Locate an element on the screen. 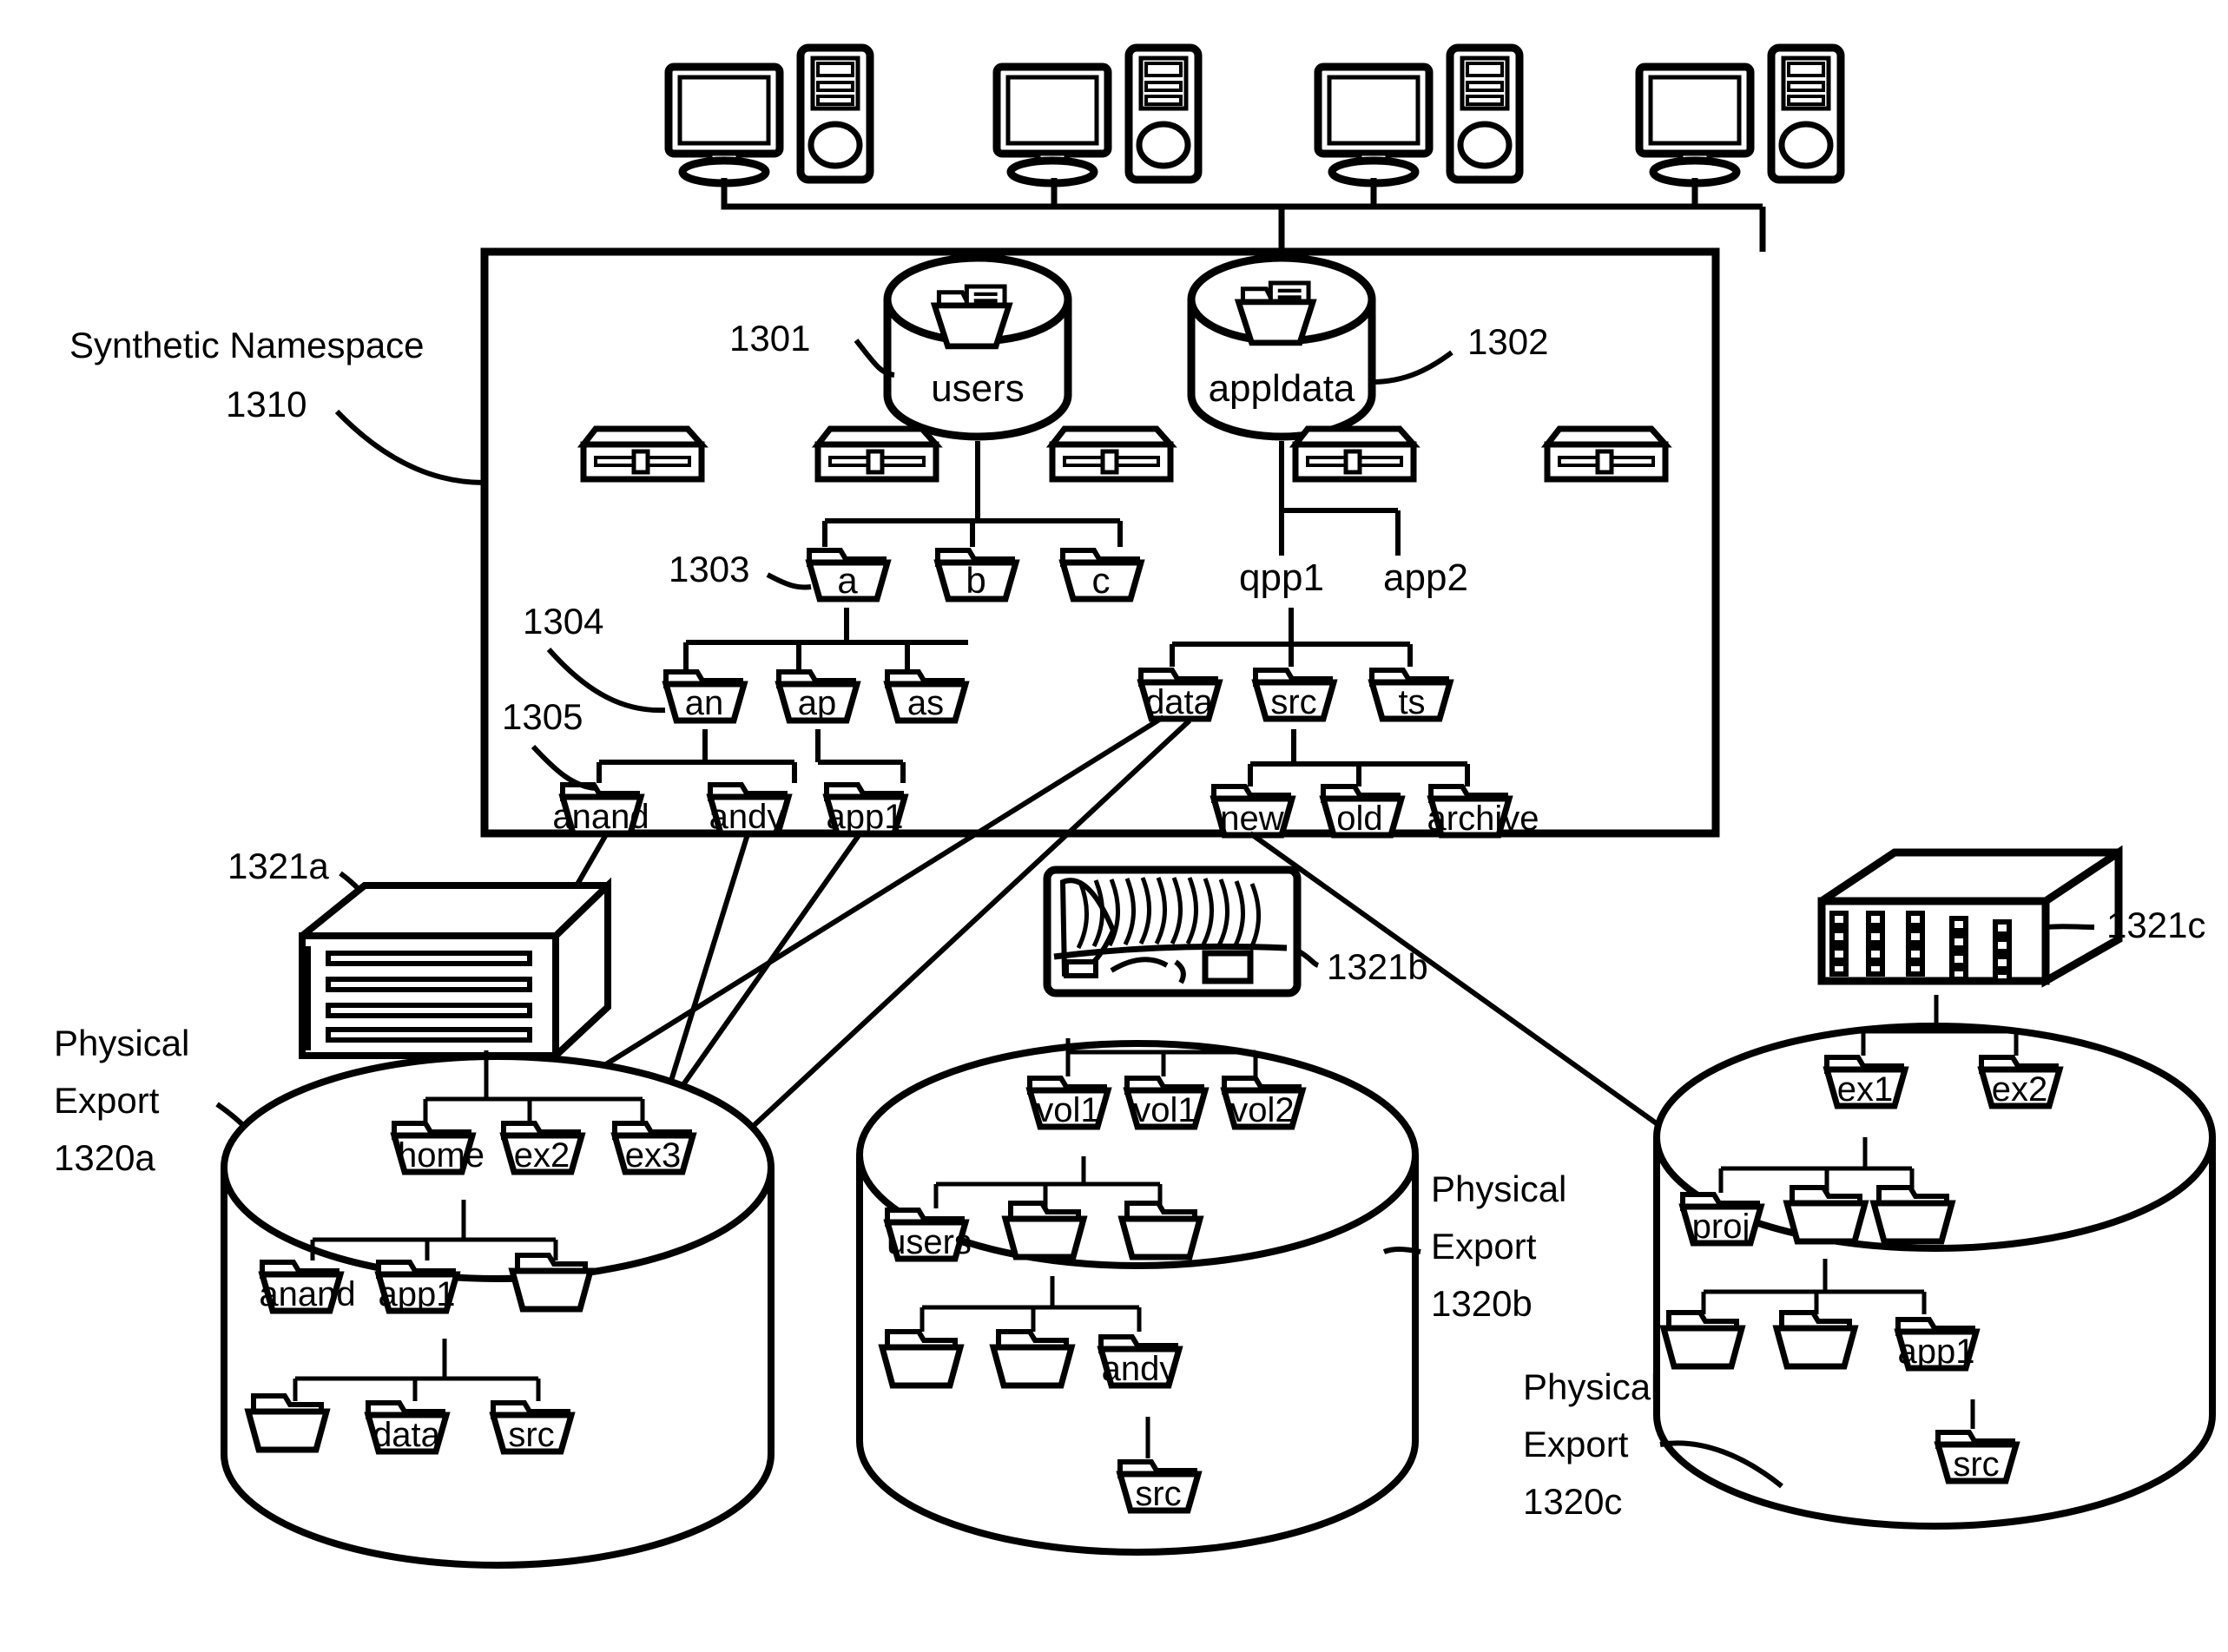 The image size is (2228, 1652). folder-ex2-a: ex2 is located at coordinates (543, 1149).